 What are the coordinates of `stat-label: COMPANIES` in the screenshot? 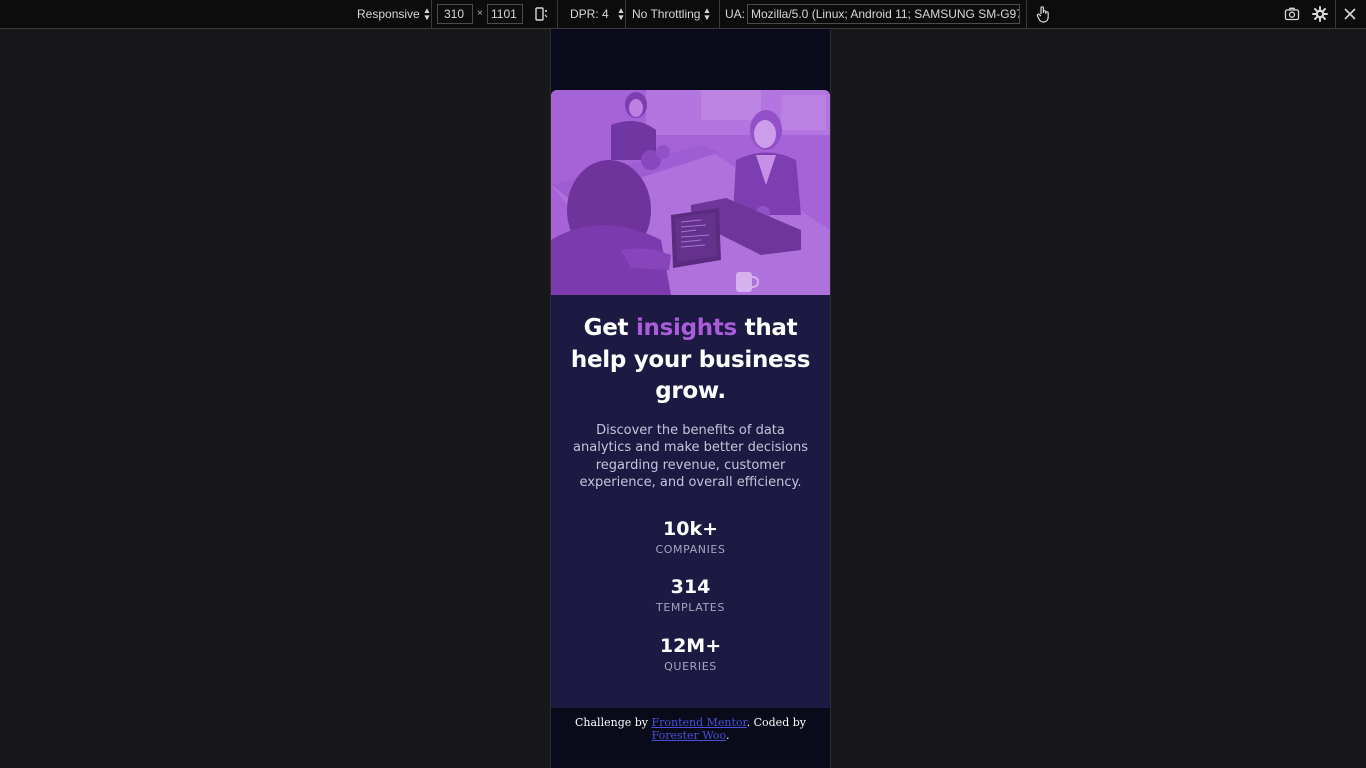 It's located at (690, 549).